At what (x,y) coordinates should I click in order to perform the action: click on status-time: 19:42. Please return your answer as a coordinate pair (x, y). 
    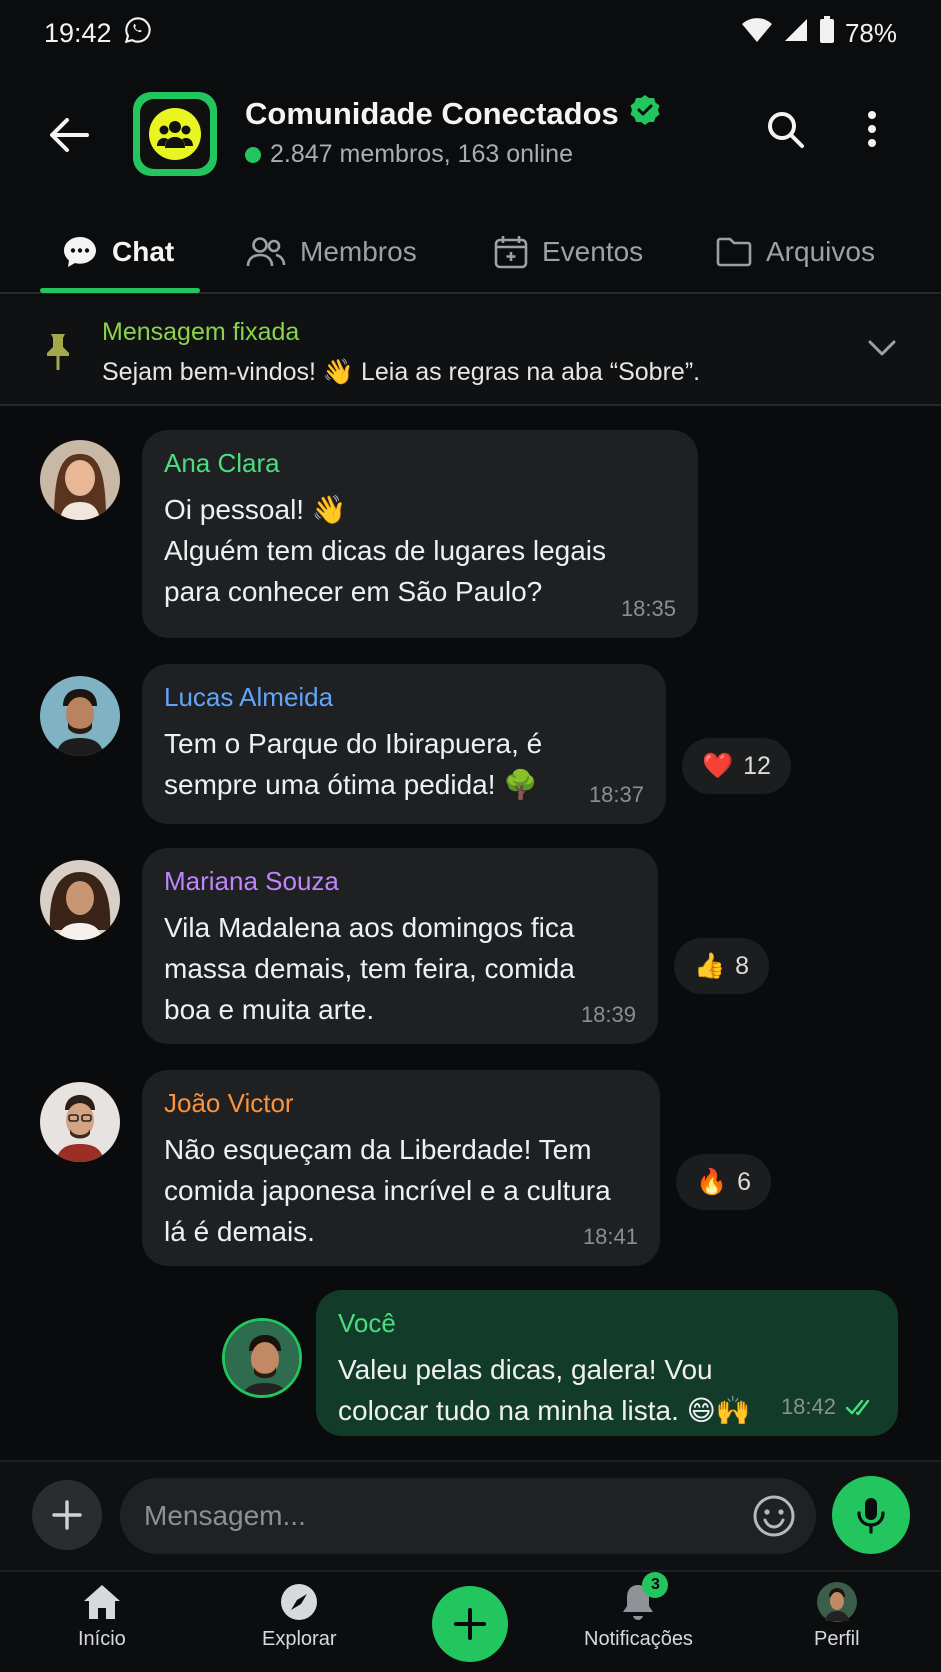
    Looking at the image, I should click on (78, 32).